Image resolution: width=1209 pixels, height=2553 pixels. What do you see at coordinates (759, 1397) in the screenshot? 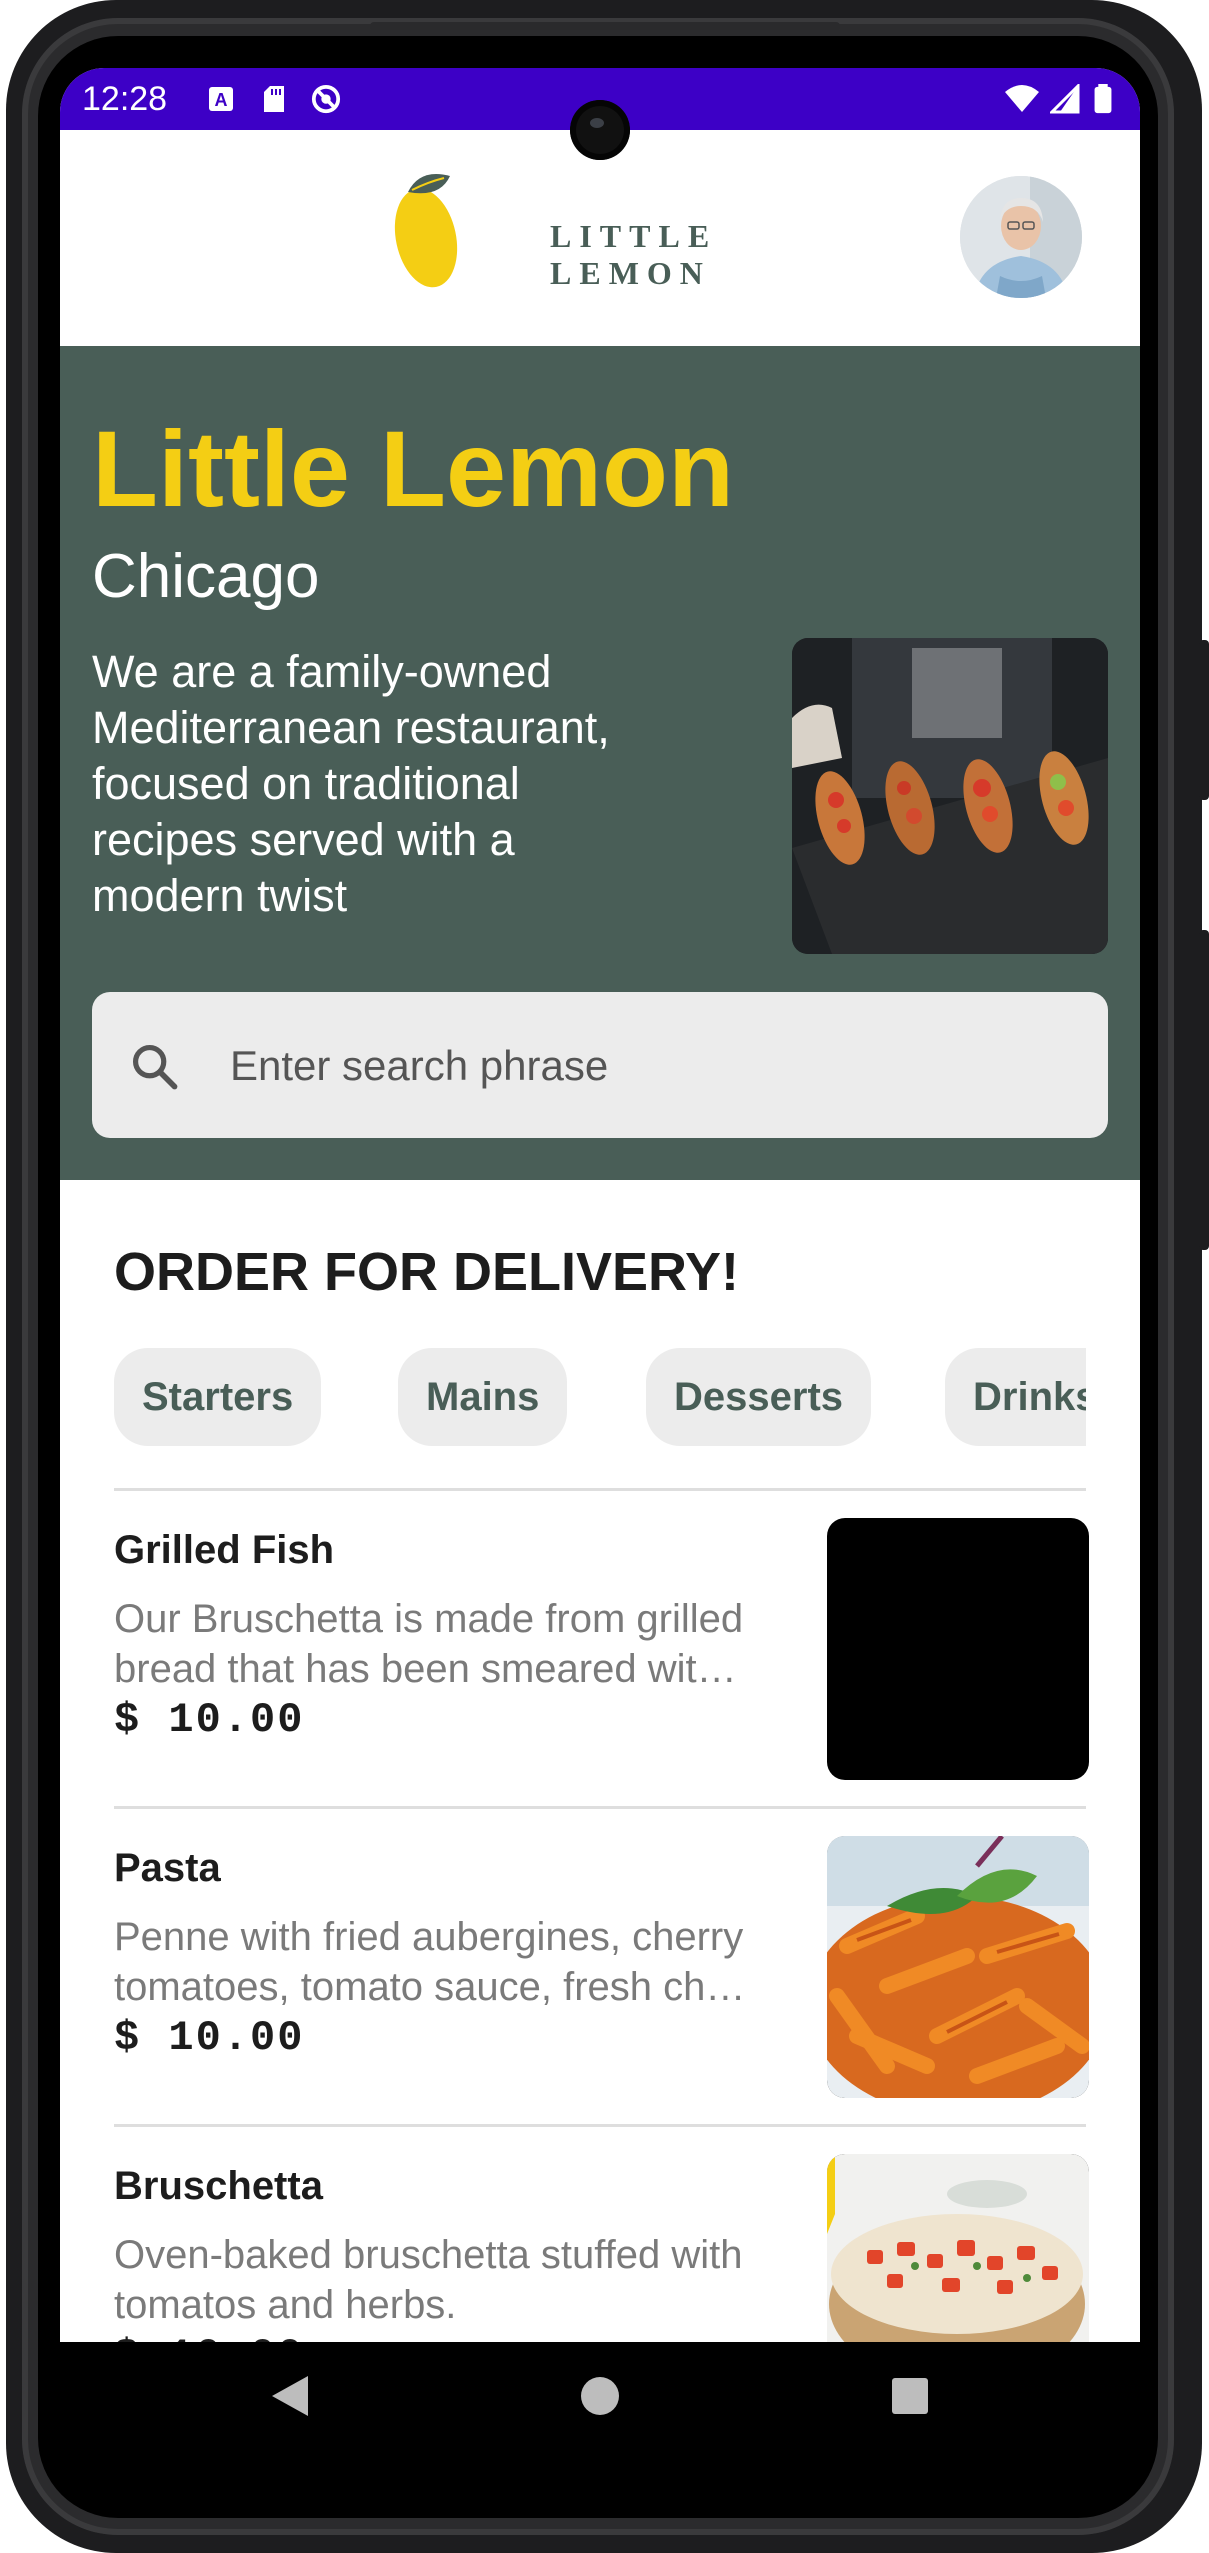
I see `category-chip-desserts: Desserts` at bounding box center [759, 1397].